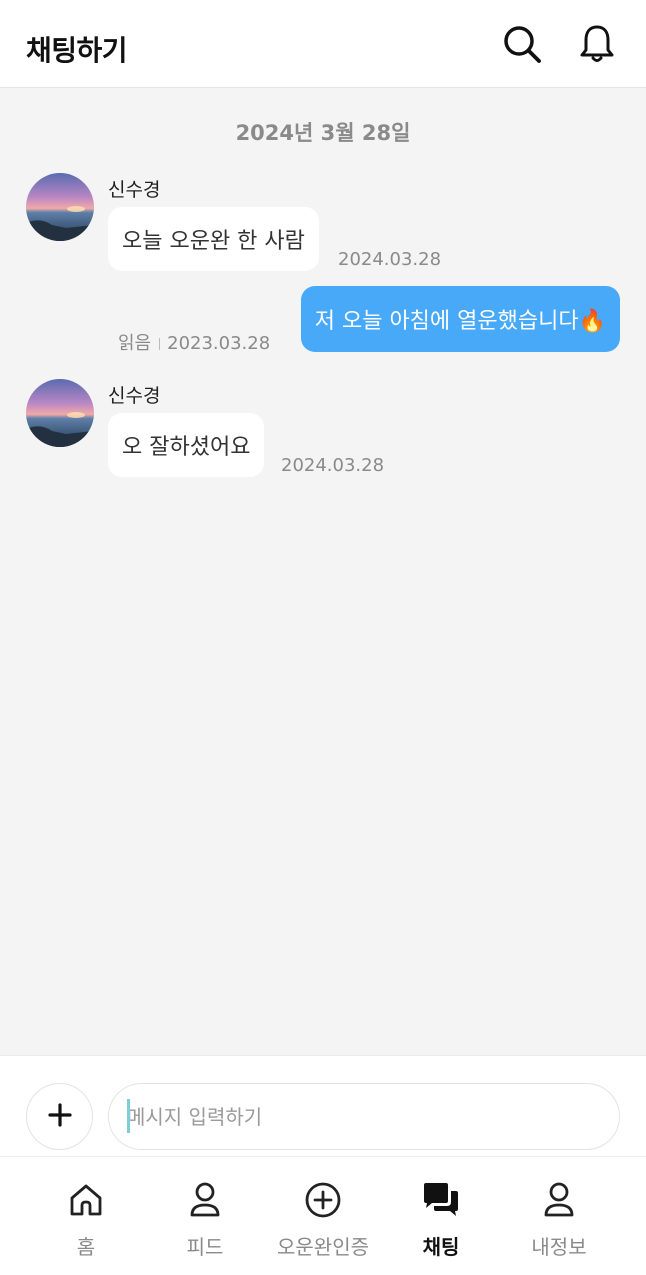 The image size is (646, 1275). What do you see at coordinates (441, 1200) in the screenshot?
I see `chat-bubbles-icon` at bounding box center [441, 1200].